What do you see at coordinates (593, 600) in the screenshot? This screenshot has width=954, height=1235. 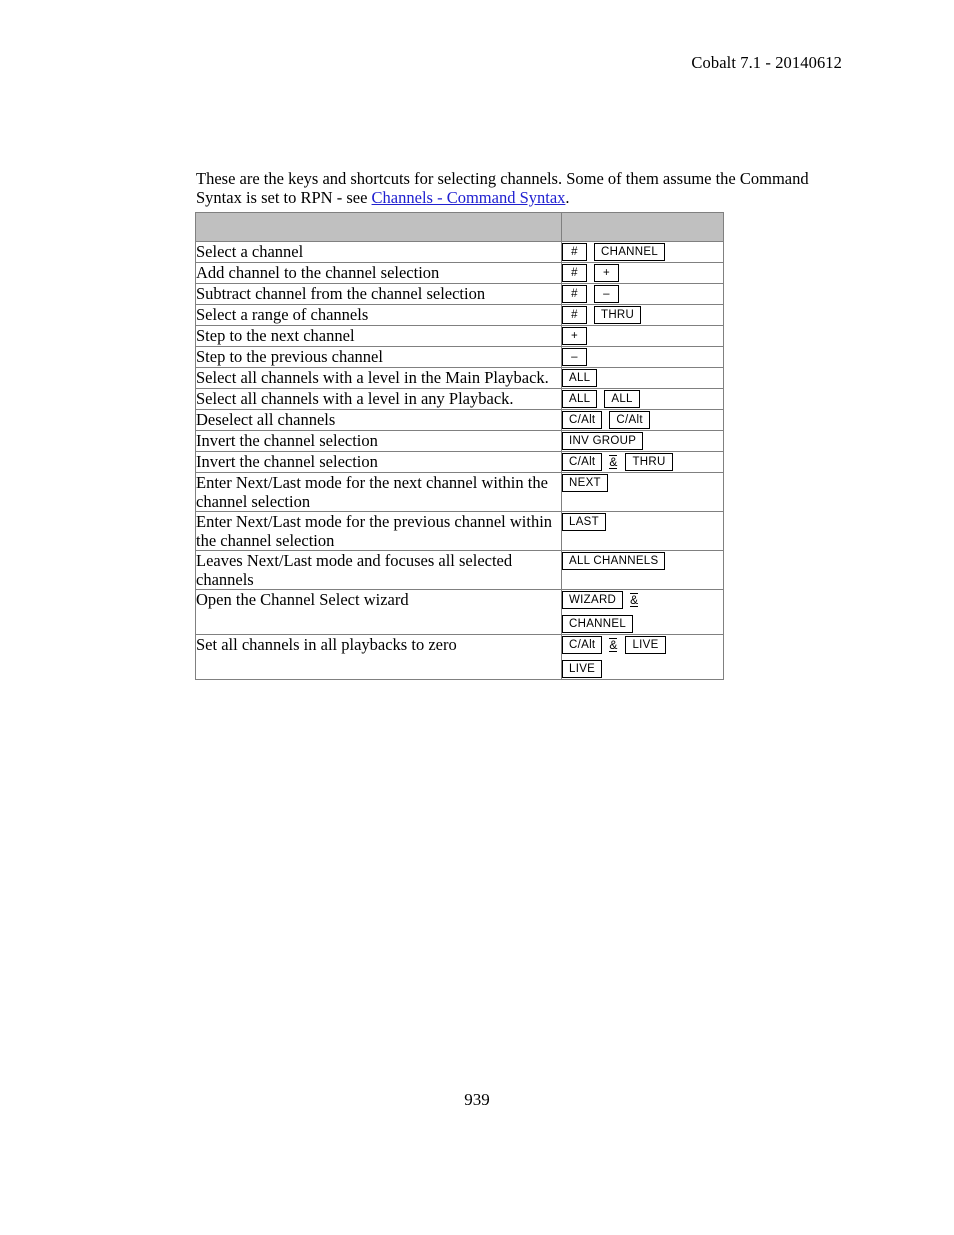 I see `keycap: WIZARD` at bounding box center [593, 600].